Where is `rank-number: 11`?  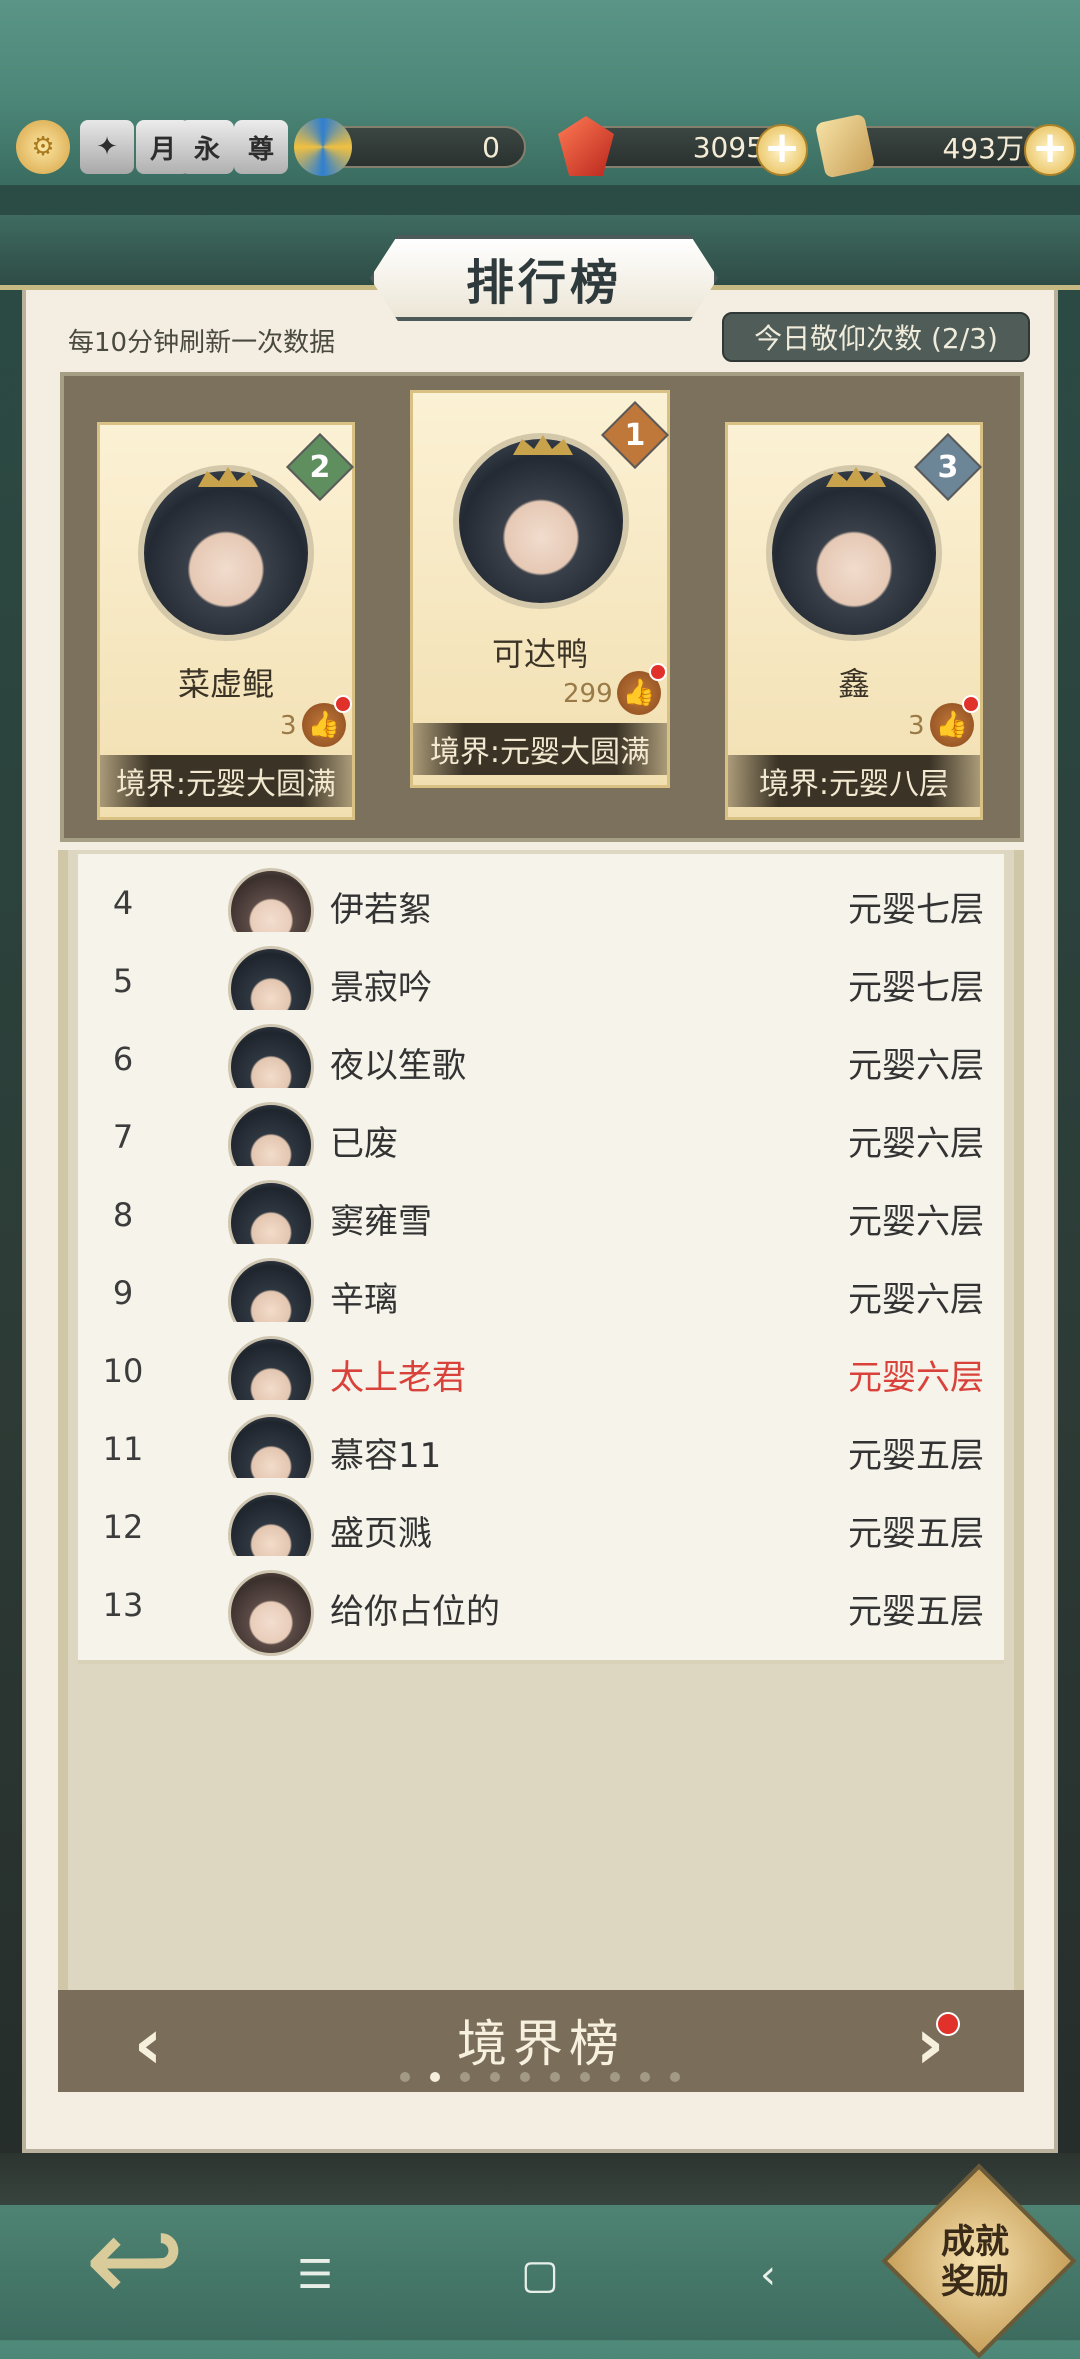 rank-number: 11 is located at coordinates (123, 1449).